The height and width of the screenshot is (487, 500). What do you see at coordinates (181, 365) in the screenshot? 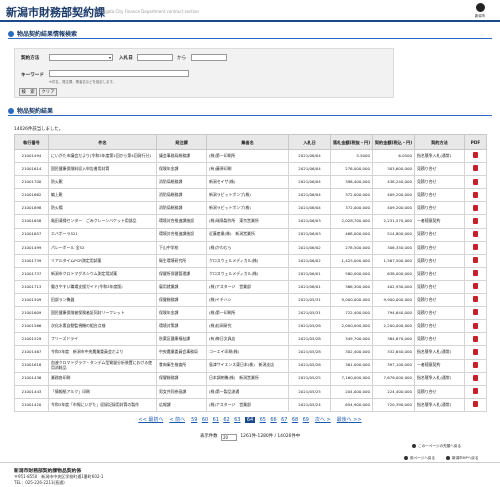
I see `ordering-dept: 食肉衛生検査所` at bounding box center [181, 365].